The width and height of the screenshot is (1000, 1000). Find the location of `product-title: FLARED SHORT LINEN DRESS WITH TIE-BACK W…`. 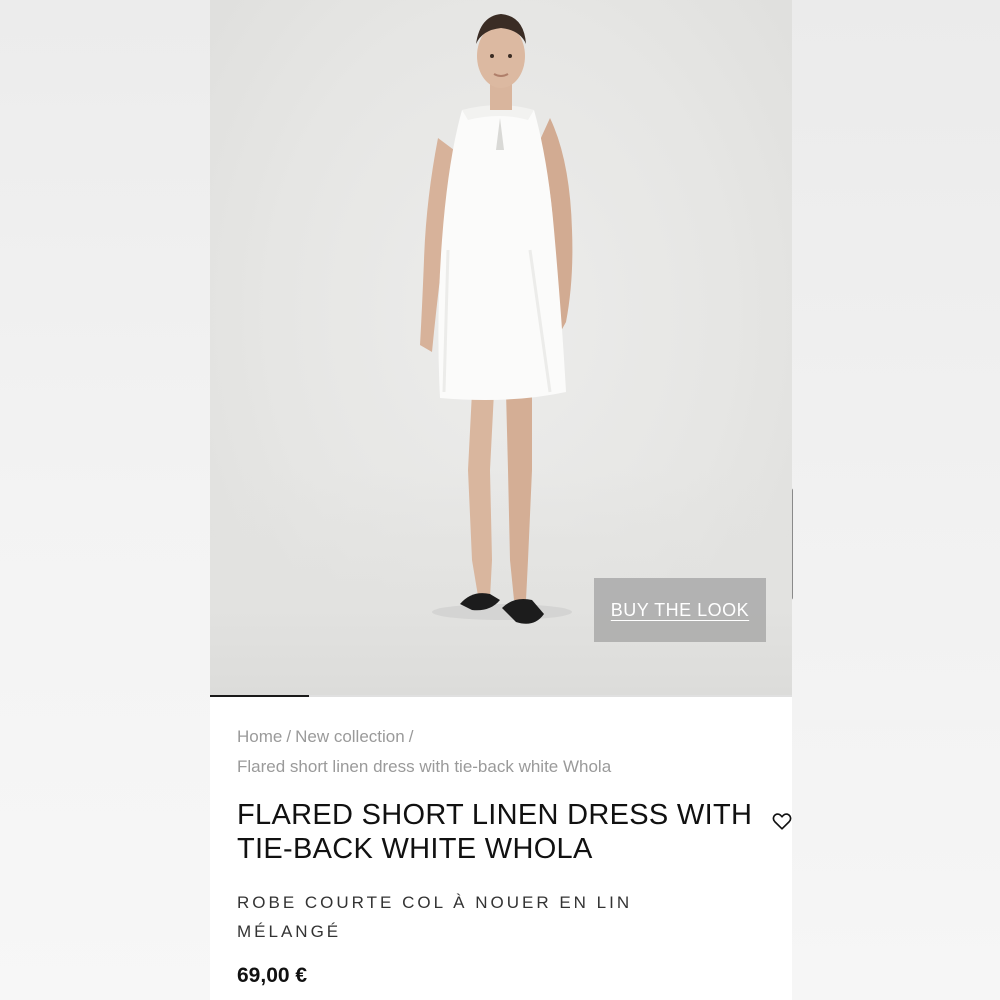

product-title: FLARED SHORT LINEN DRESS WITH TIE-BACK W… is located at coordinates (495, 832).